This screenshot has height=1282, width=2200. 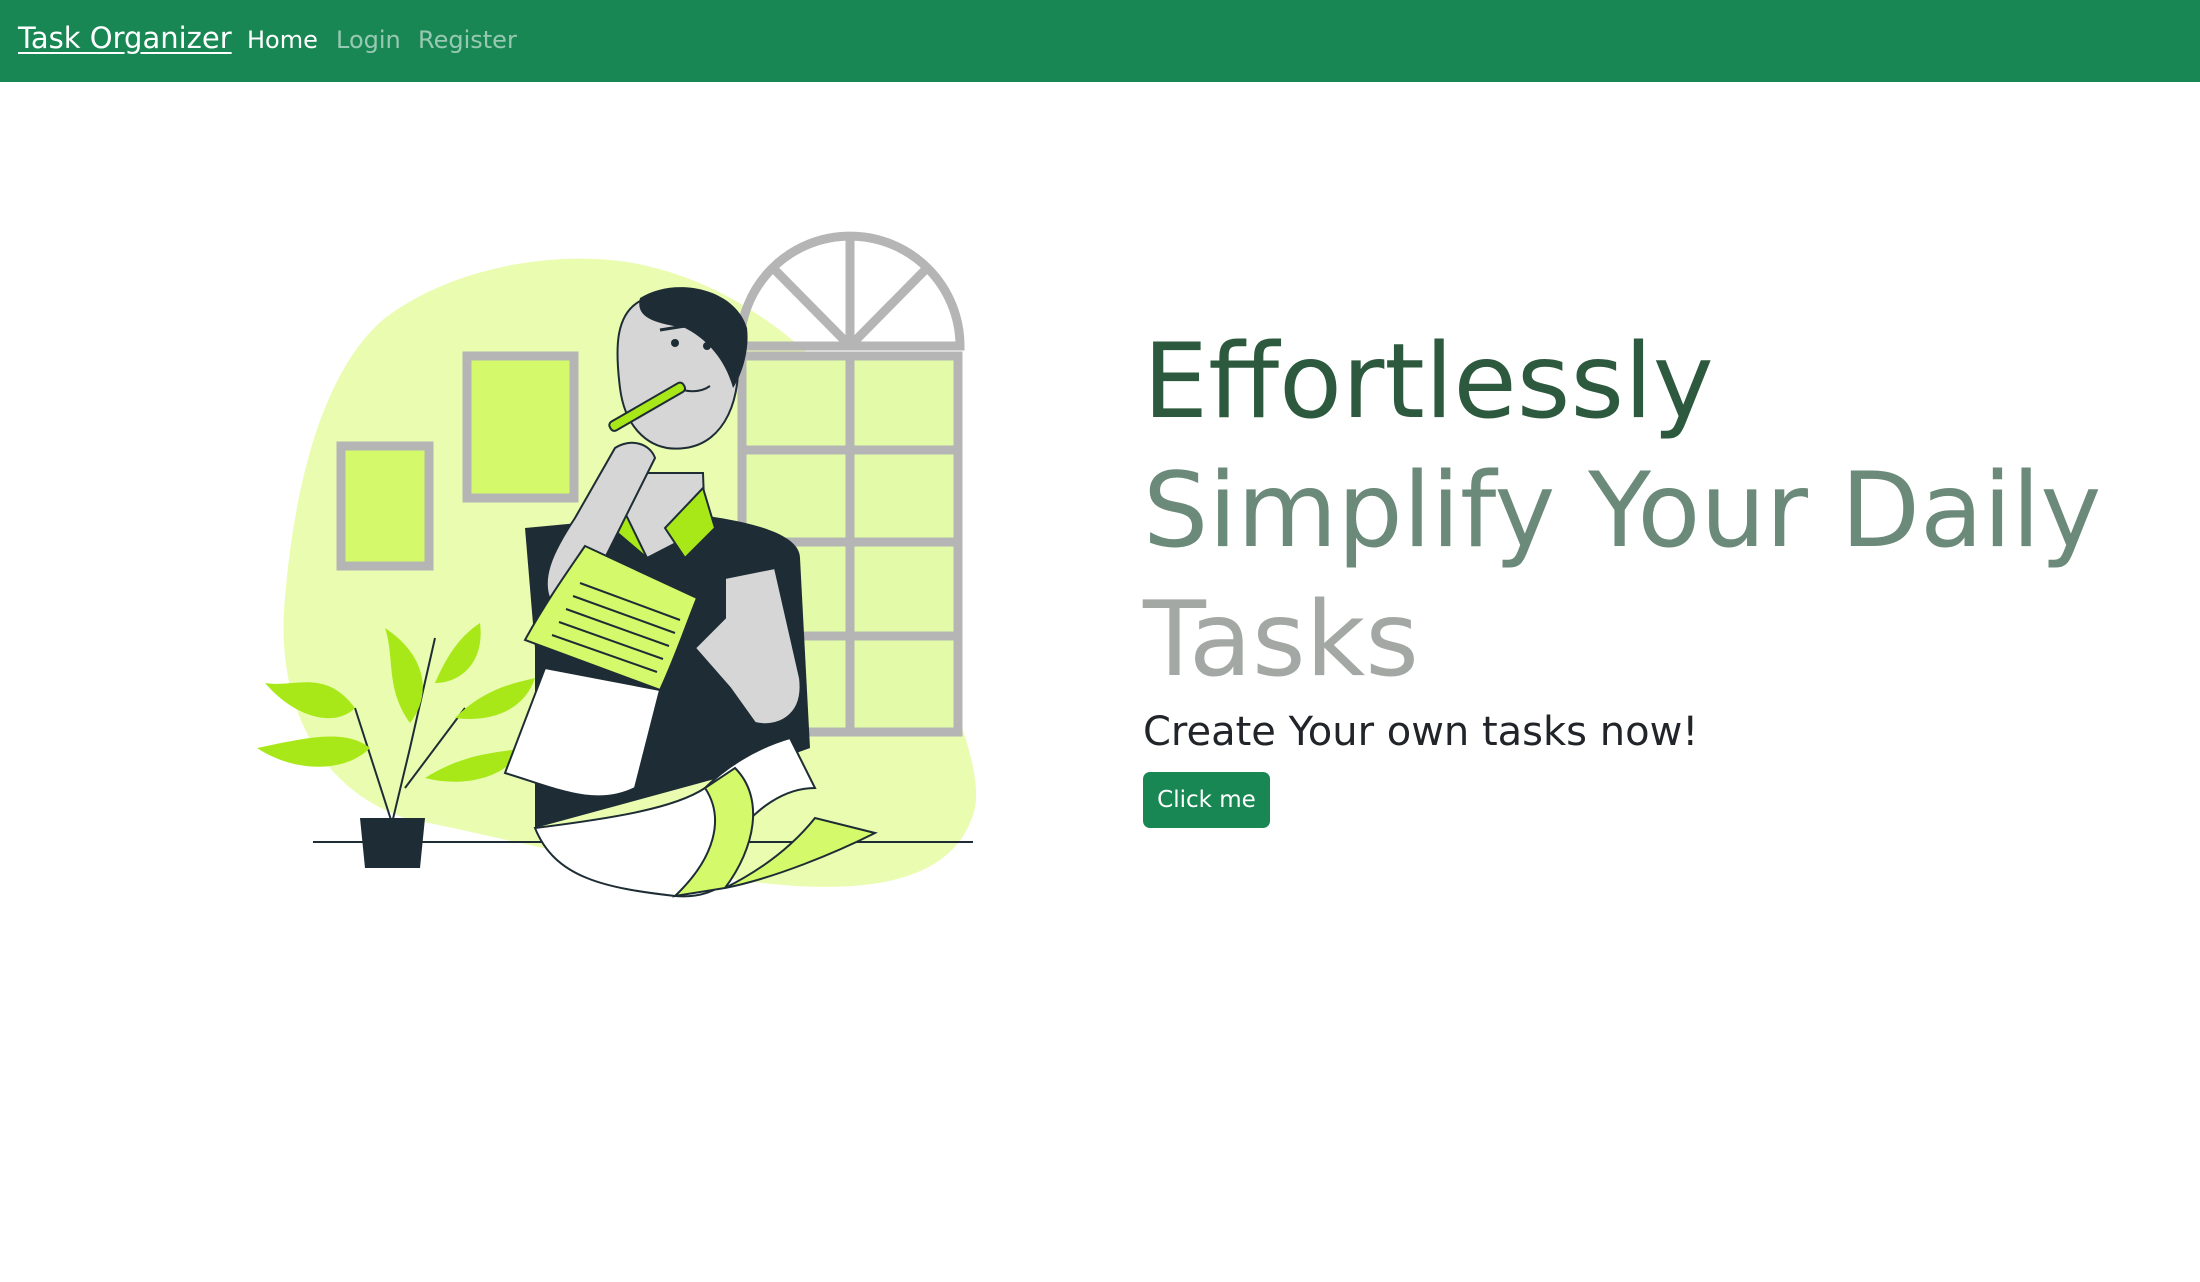 What do you see at coordinates (1100, 41) in the screenshot?
I see `top-navbar: Task Organizer Home Login Register` at bounding box center [1100, 41].